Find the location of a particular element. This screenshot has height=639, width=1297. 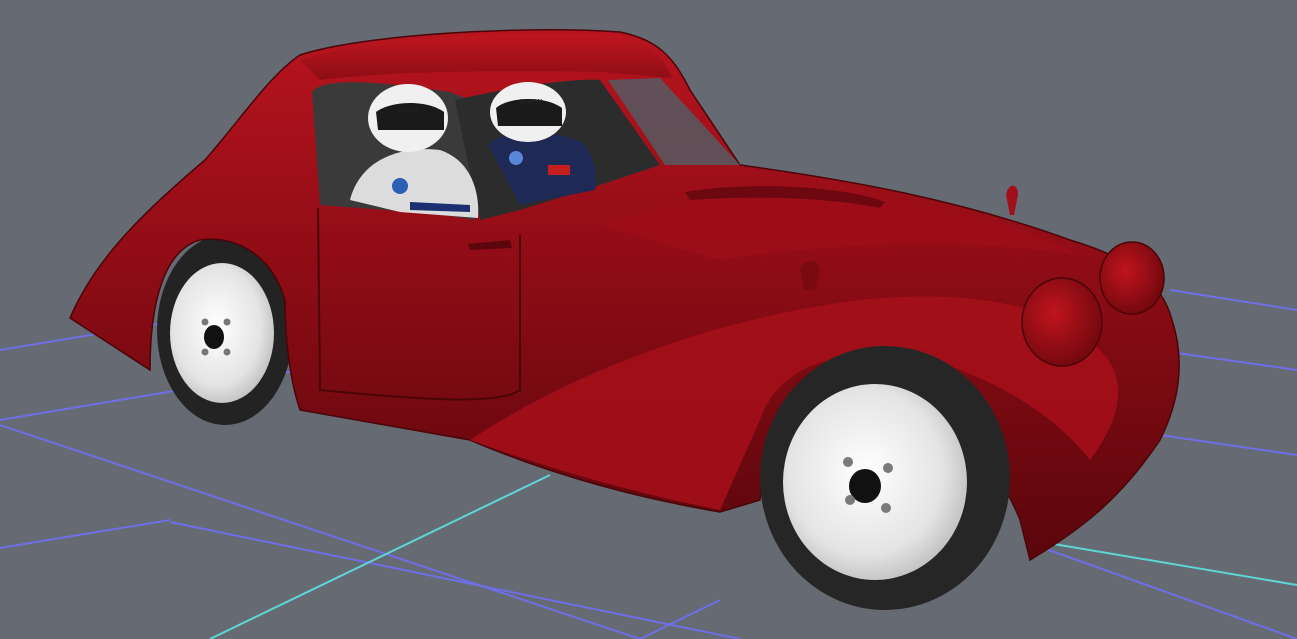

side-mirror is located at coordinates (1012, 200).